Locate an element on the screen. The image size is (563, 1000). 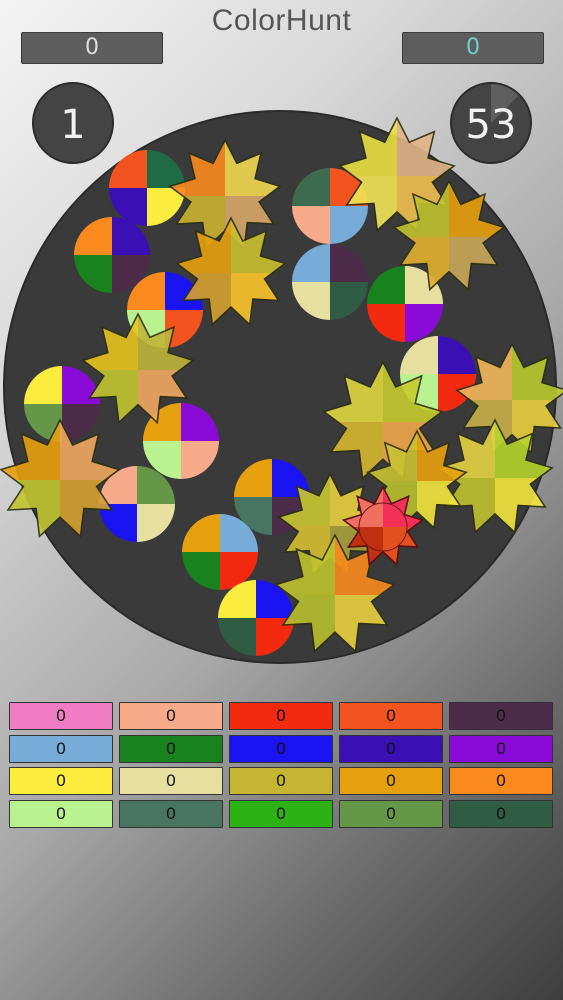
timer-value: 53 is located at coordinates (491, 125).